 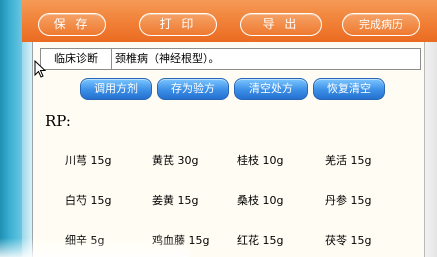 What do you see at coordinates (72, 24) in the screenshot?
I see `save-button: 保 存` at bounding box center [72, 24].